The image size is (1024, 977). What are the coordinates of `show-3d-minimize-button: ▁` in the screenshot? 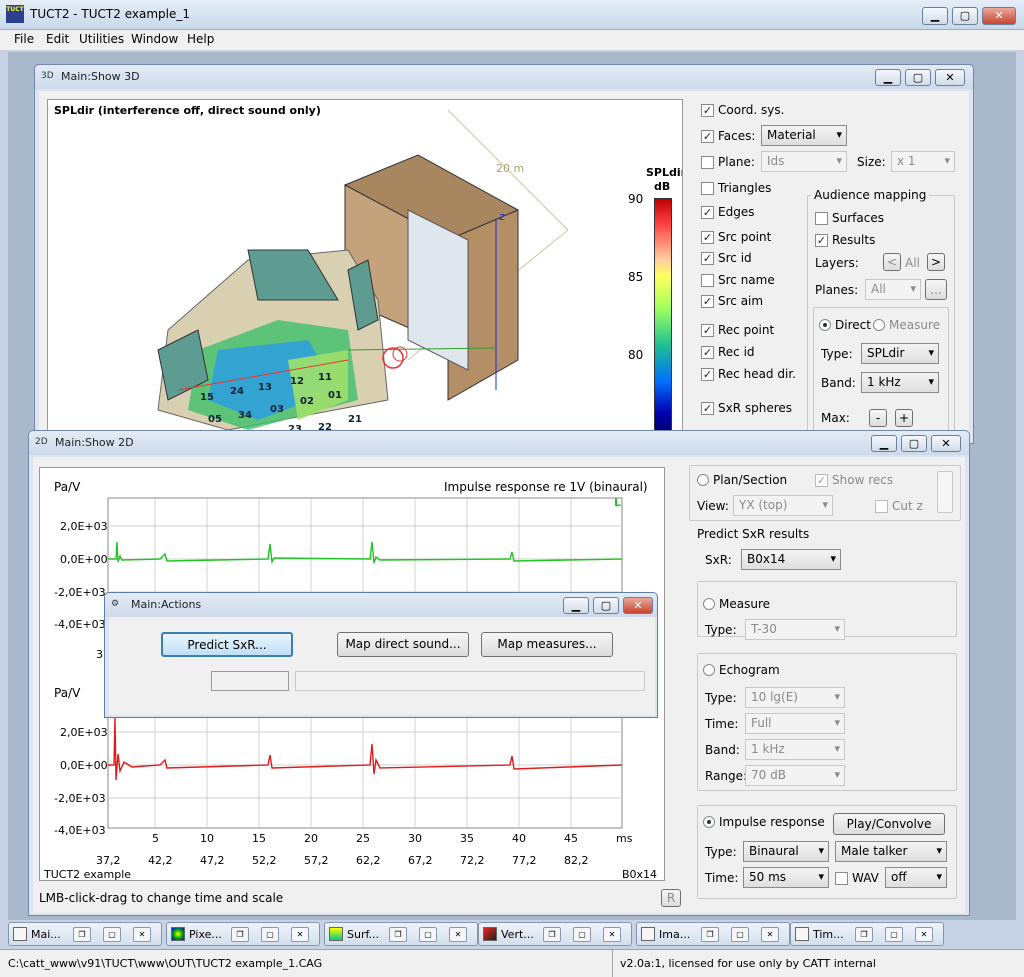 It's located at (888, 77).